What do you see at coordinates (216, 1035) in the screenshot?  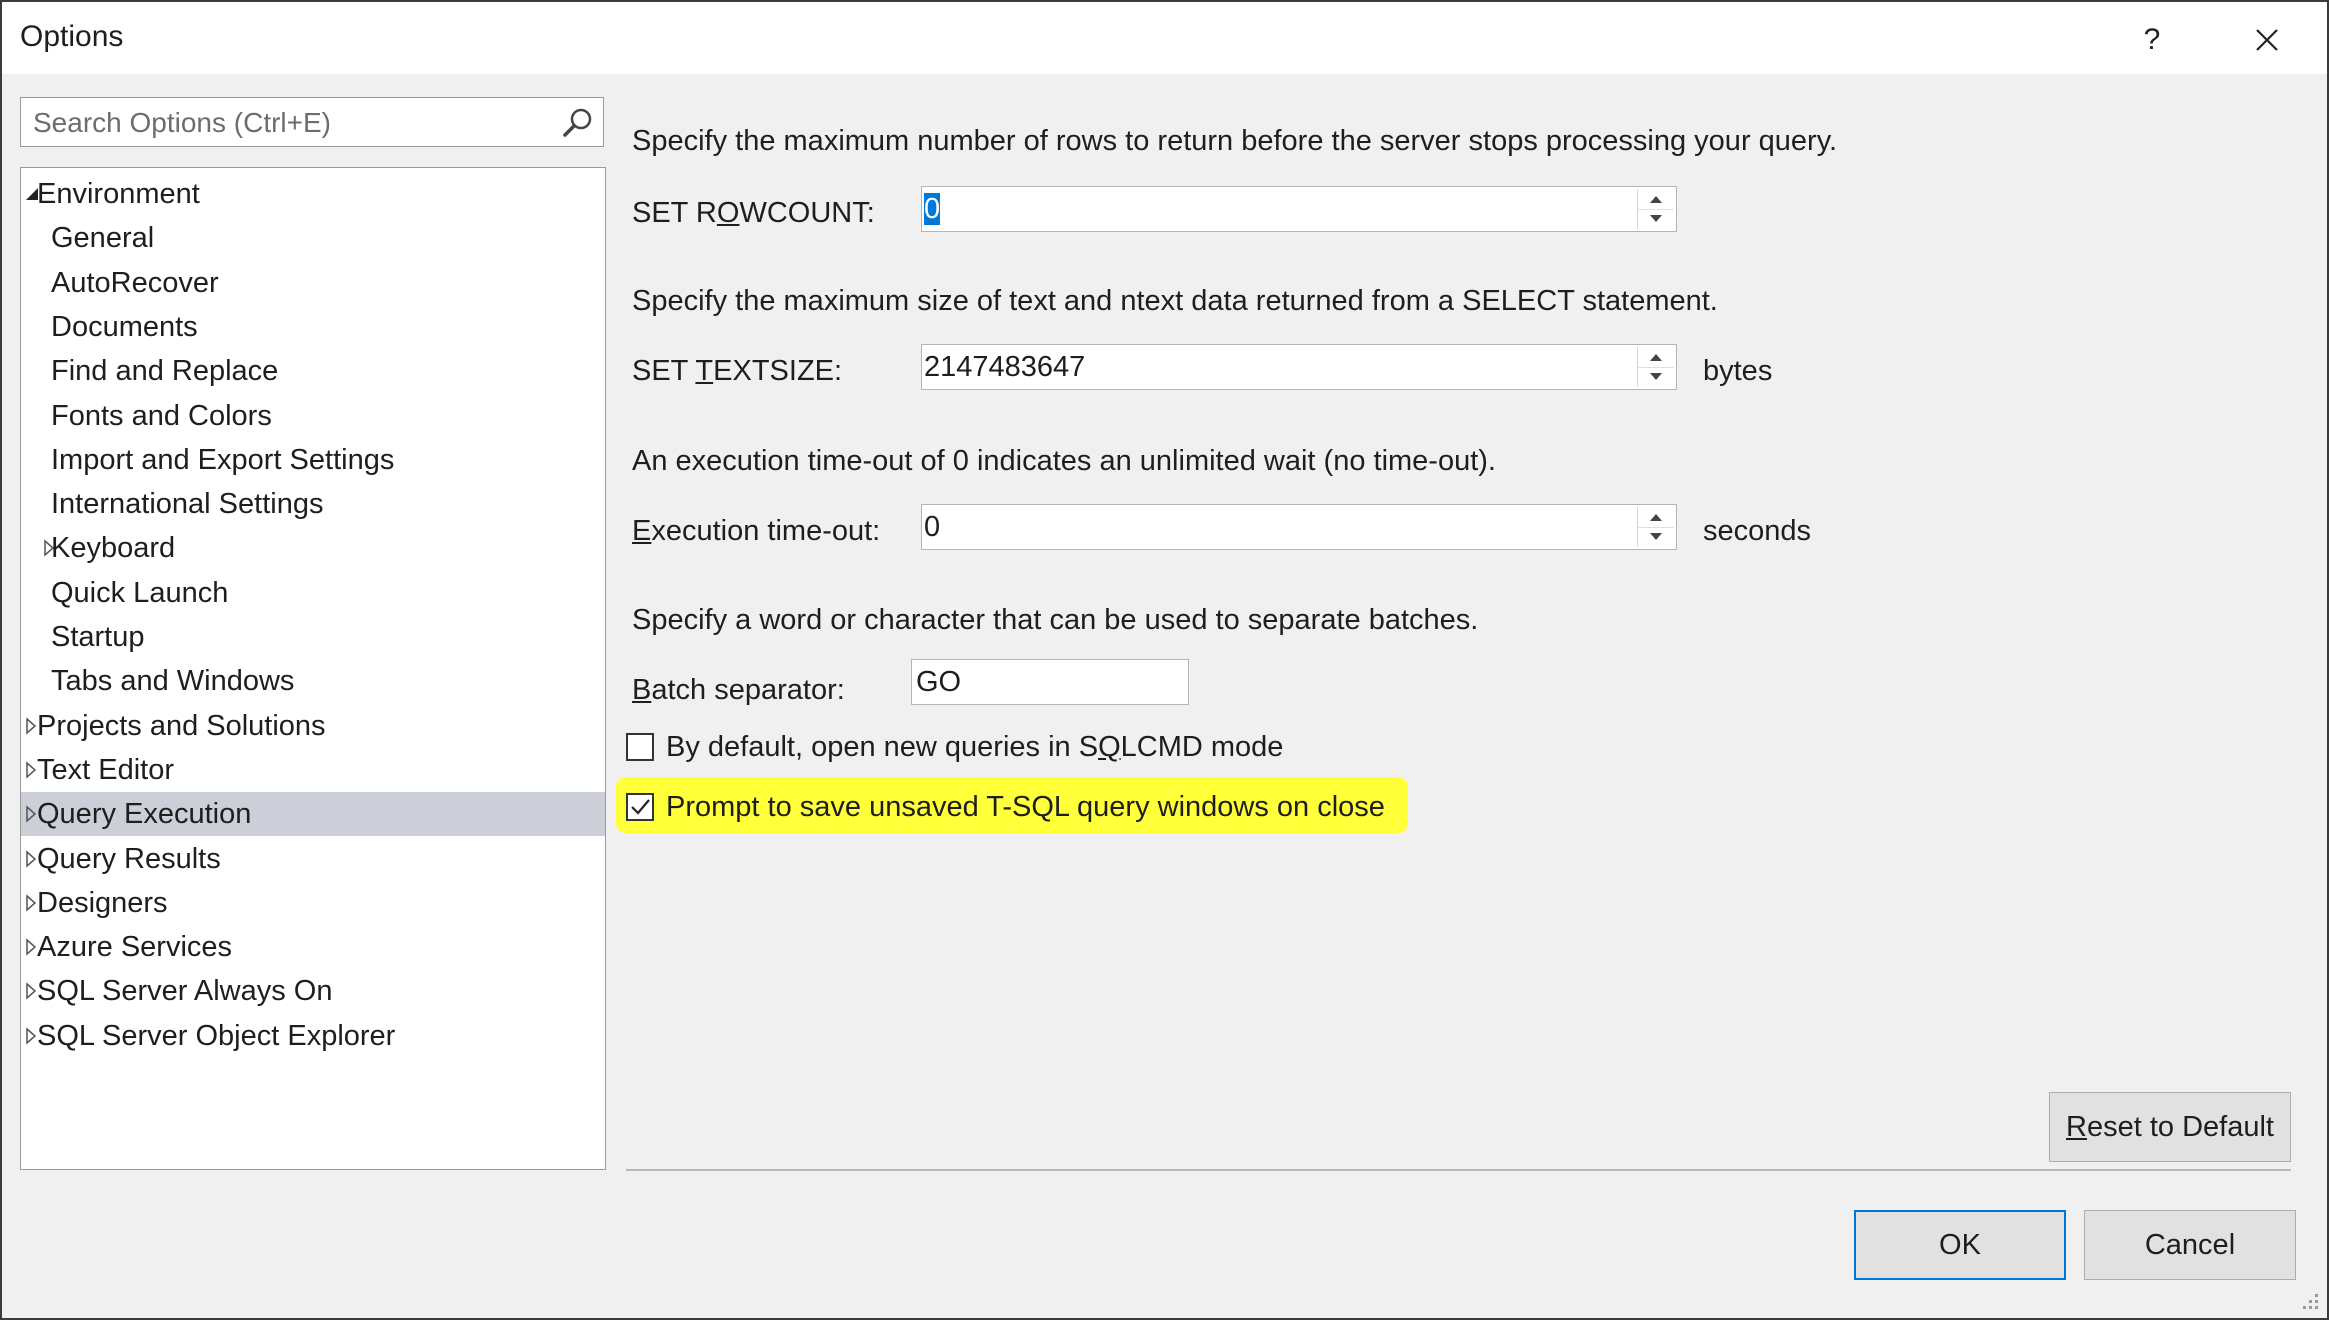 I see `tree-item-label: SQL Server Object Explorer` at bounding box center [216, 1035].